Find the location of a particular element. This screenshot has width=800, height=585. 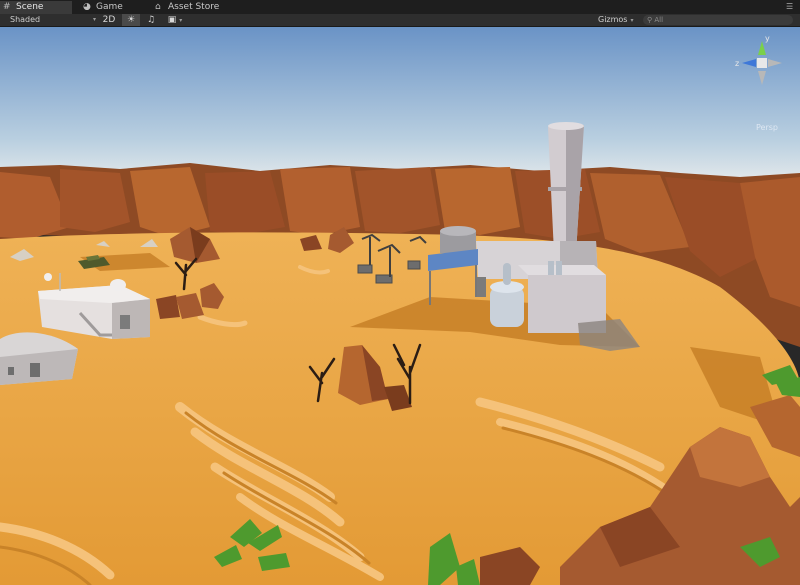

tab-game: ◕ Game is located at coordinates (115, 7).